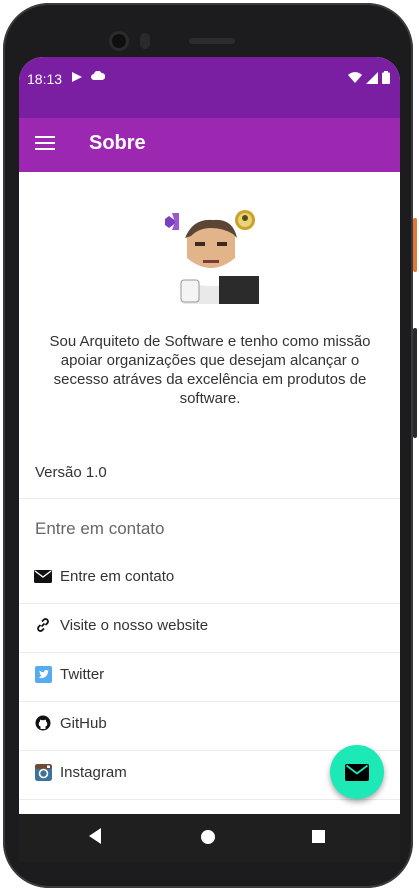 The image size is (419, 893). I want to click on profile-avatar, so click(212, 257).